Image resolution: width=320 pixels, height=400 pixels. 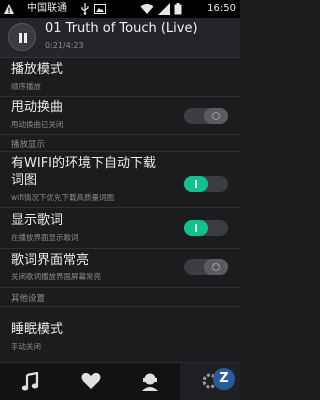 I want to click on tab-music, so click(x=30, y=381).